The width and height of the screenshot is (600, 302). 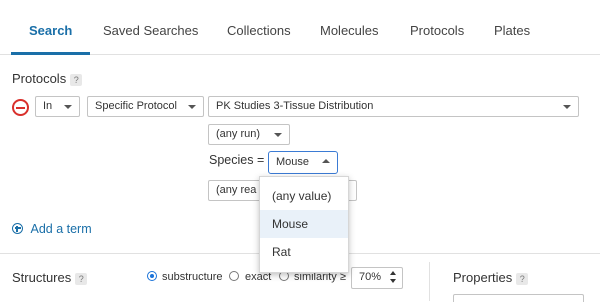 What do you see at coordinates (393, 273) in the screenshot?
I see `stepper-up-icon` at bounding box center [393, 273].